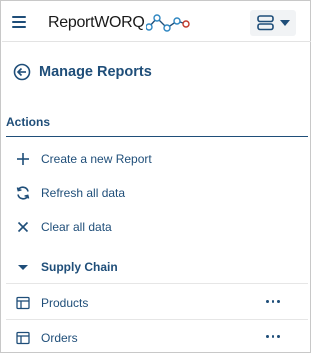 The height and width of the screenshot is (353, 320). Describe the element at coordinates (265, 23) in the screenshot. I see `server-icon` at that location.